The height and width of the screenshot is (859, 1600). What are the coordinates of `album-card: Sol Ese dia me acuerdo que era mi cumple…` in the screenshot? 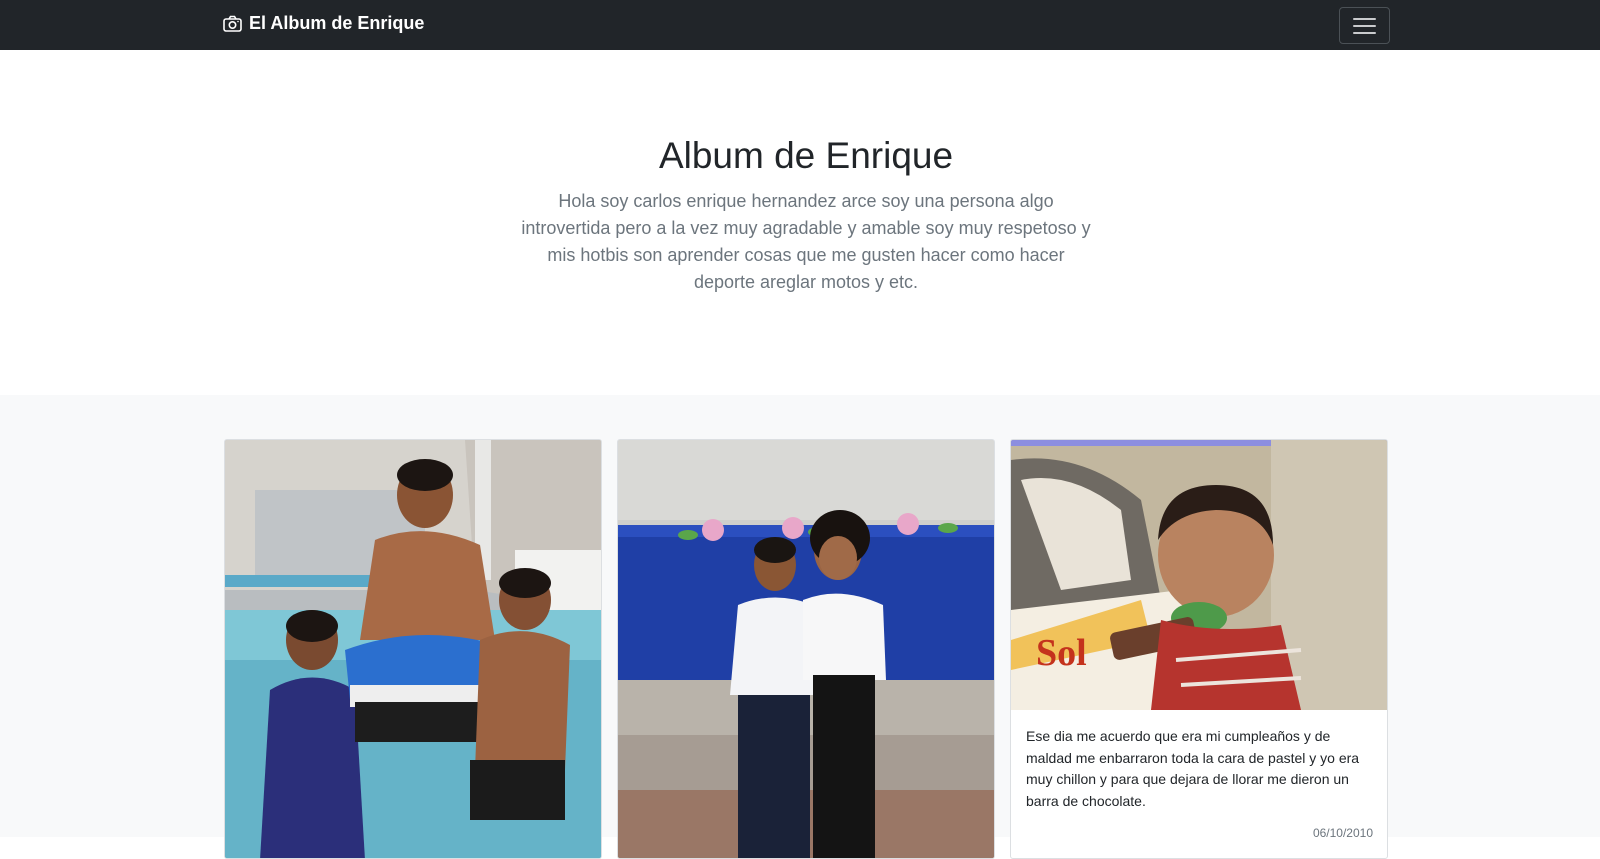 It's located at (1199, 649).